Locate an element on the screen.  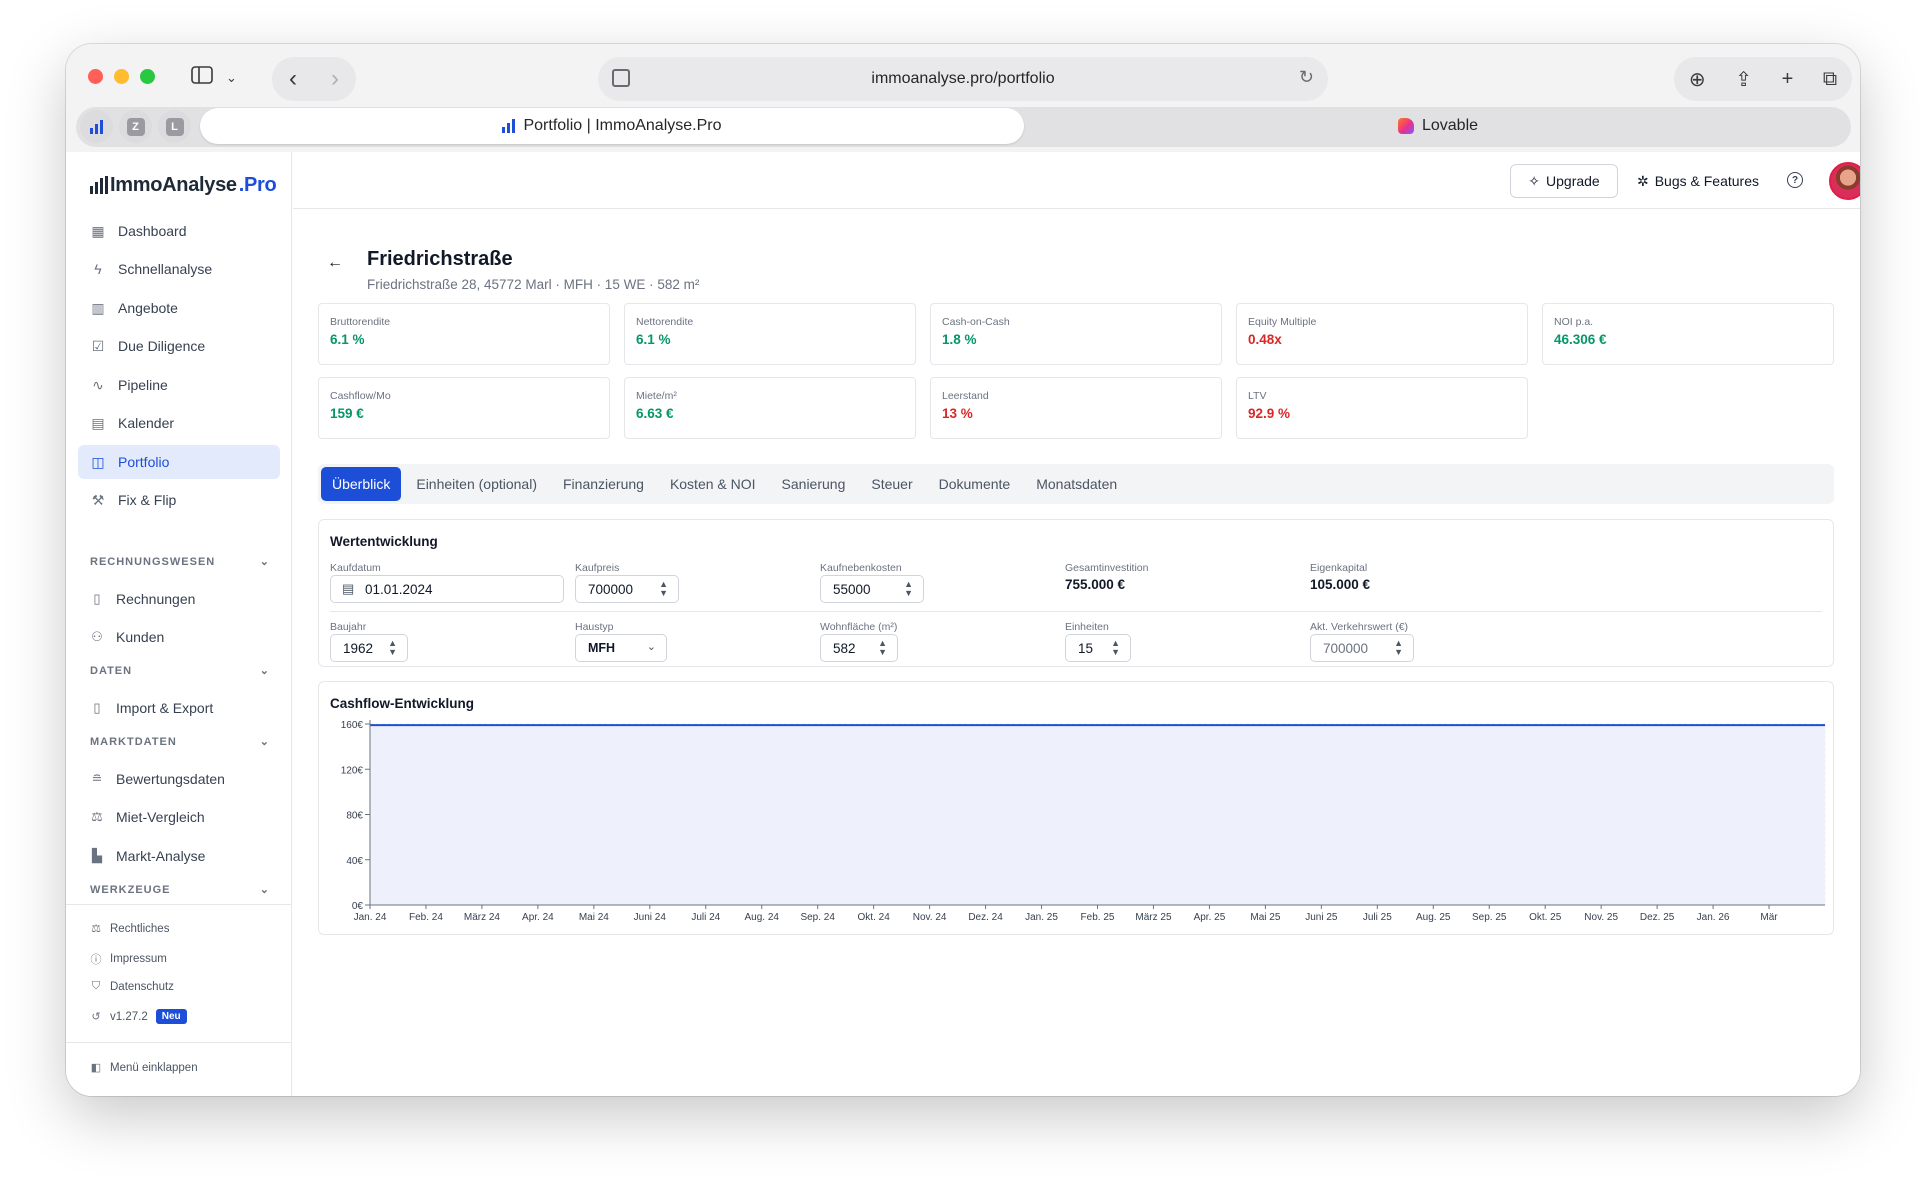
new-tab-icon: + is located at coordinates (1788, 79).